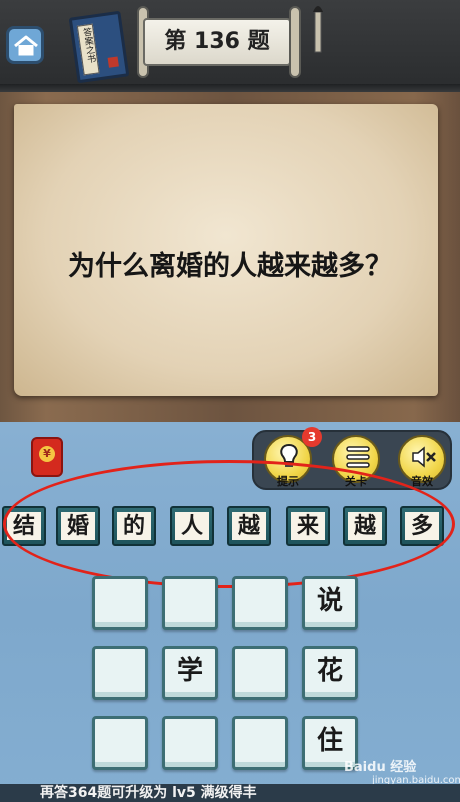 The height and width of the screenshot is (802, 460). Describe the element at coordinates (330, 673) in the screenshot. I see `answer-slot: 花` at that location.